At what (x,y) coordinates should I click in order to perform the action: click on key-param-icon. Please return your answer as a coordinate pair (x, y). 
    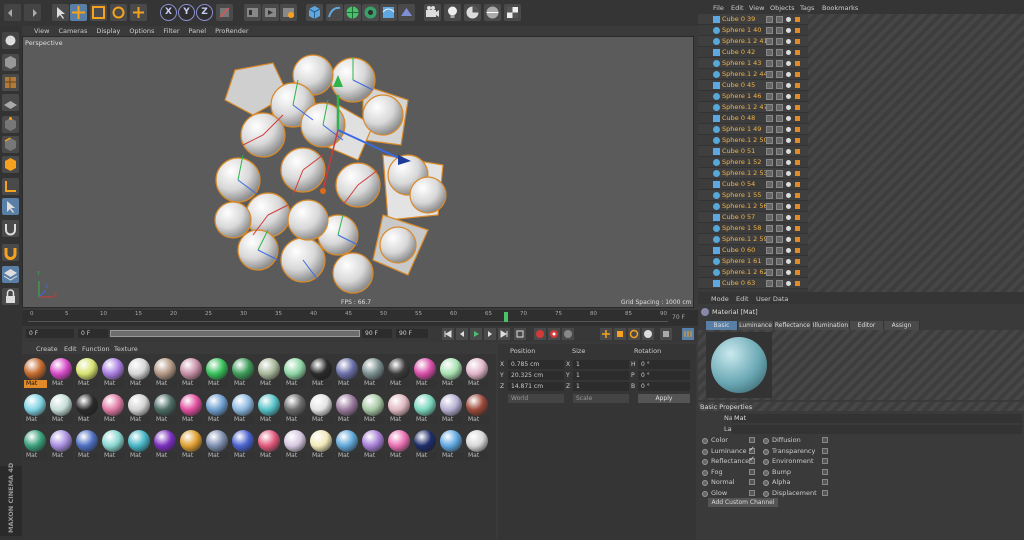
    Looking at the image, I should click on (648, 334).